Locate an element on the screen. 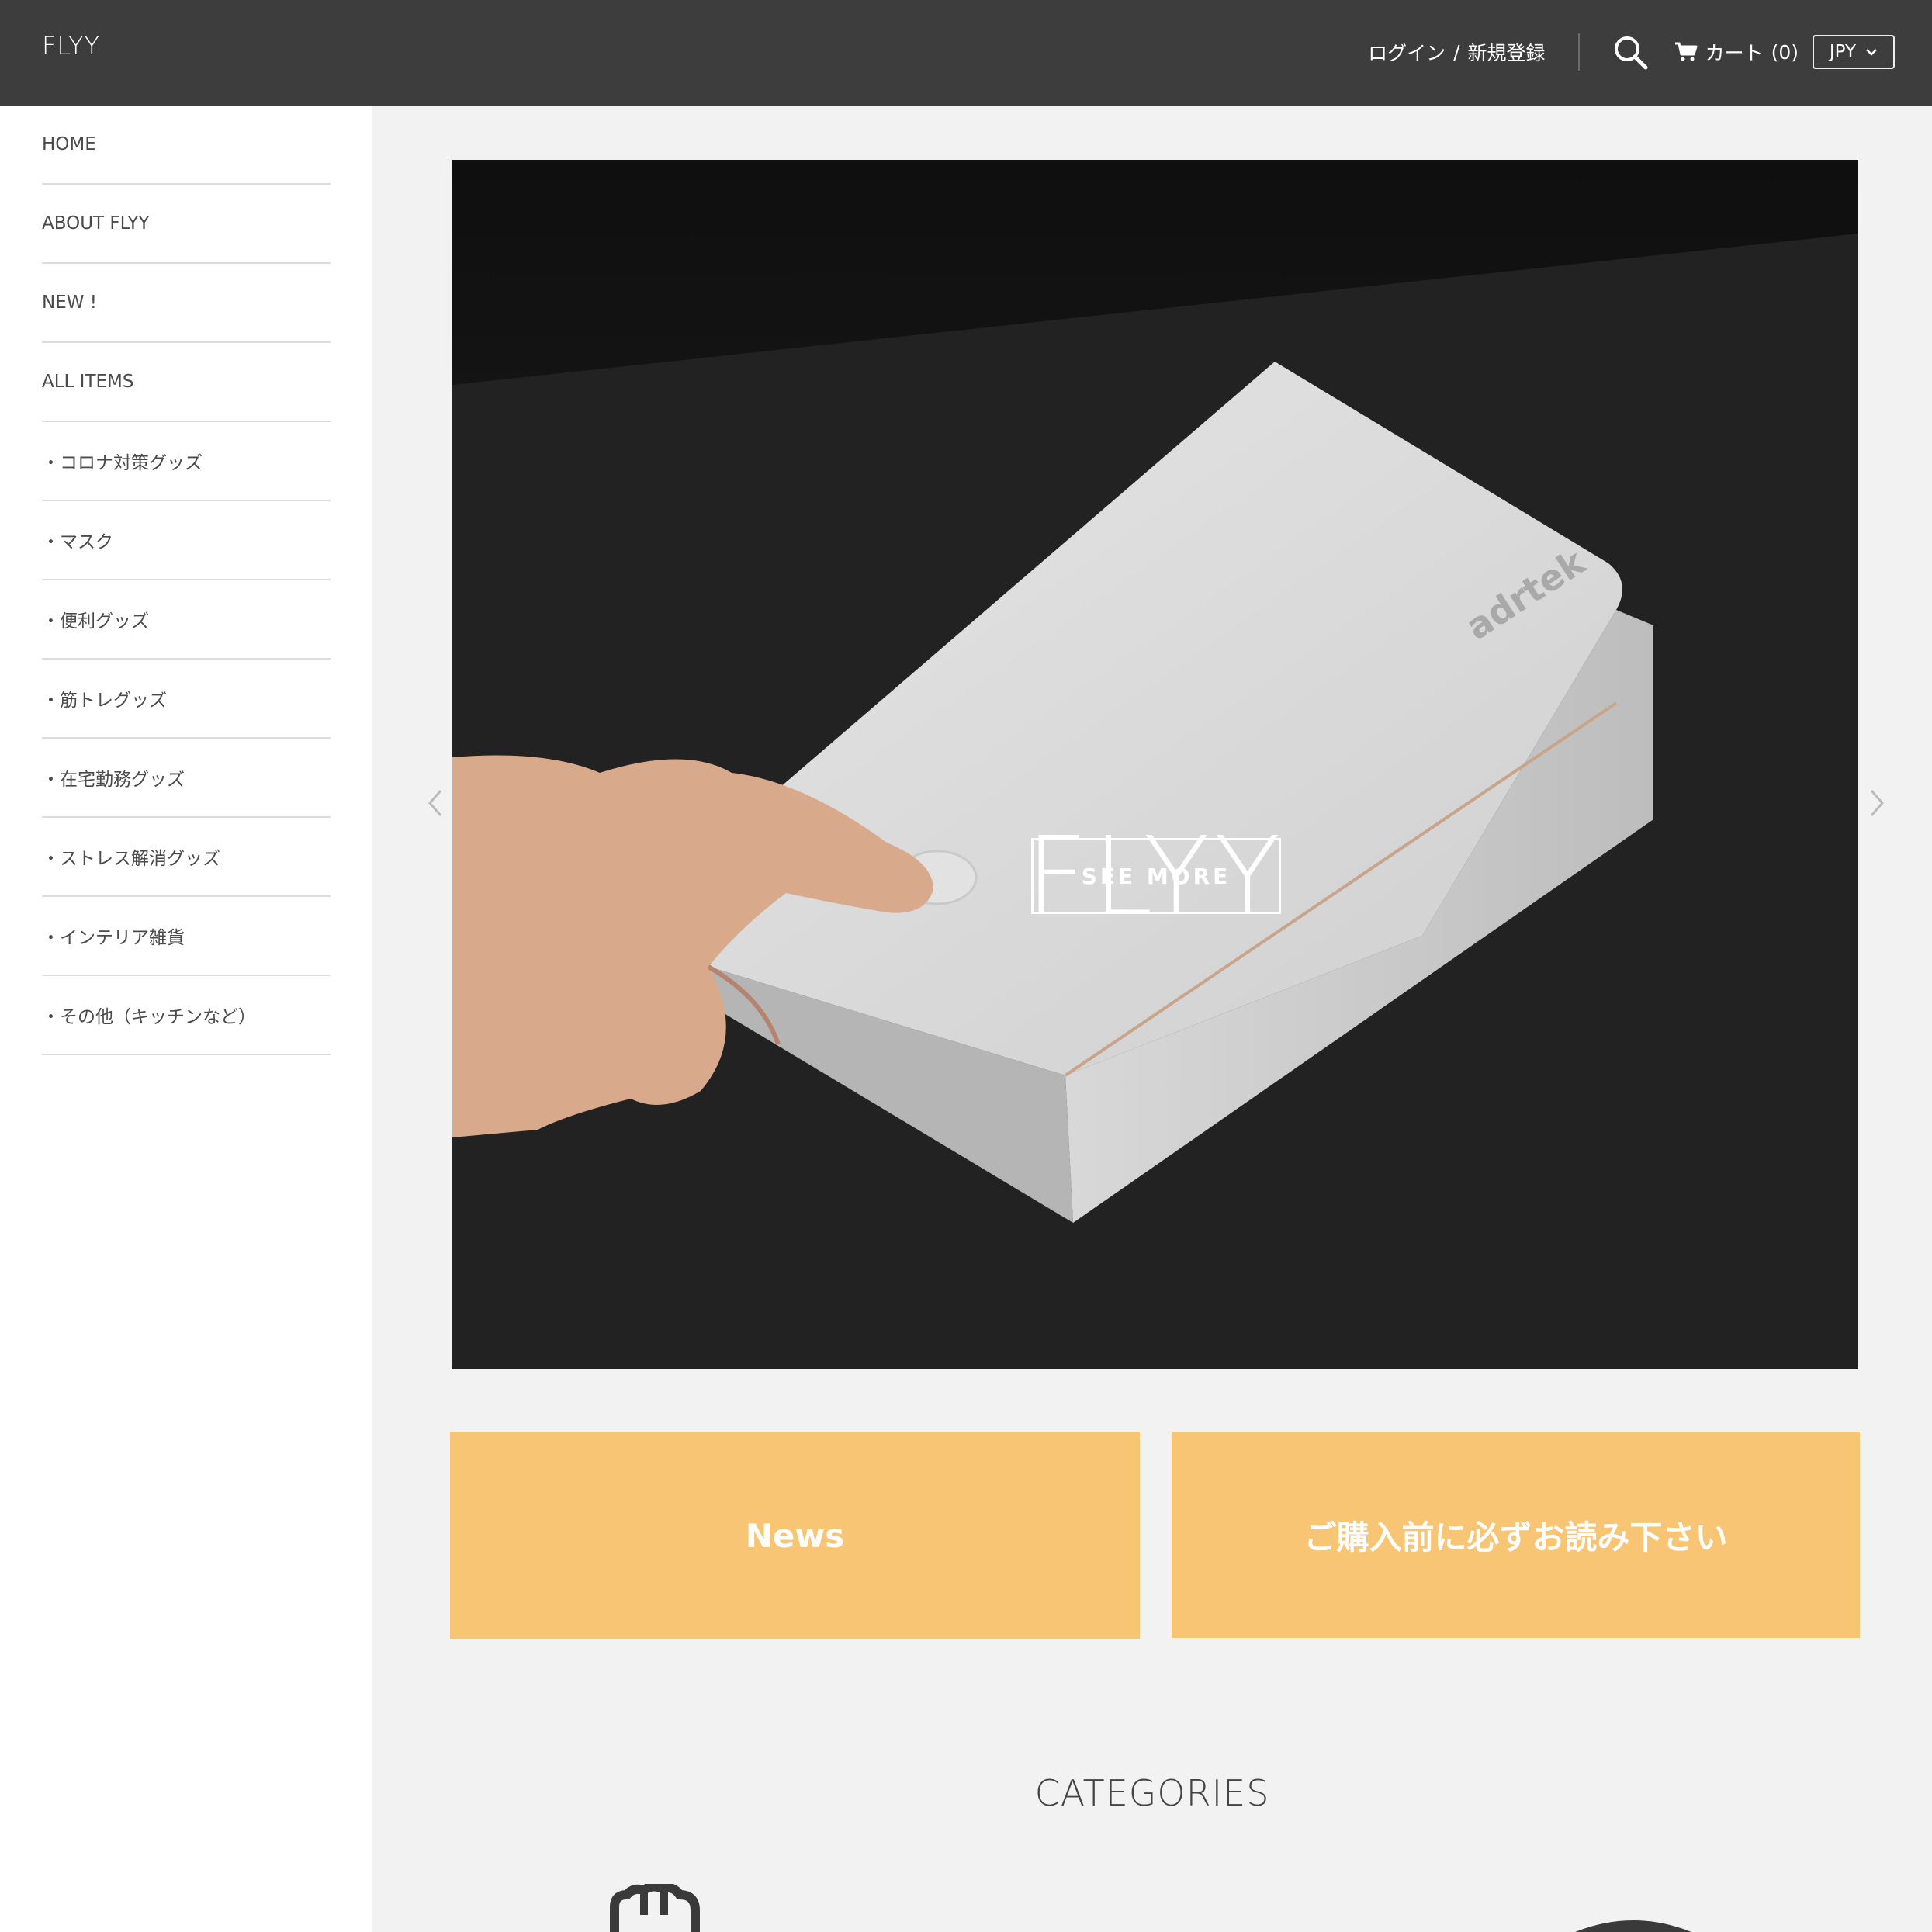 The image size is (1932, 1932). chevron-left-icon is located at coordinates (435, 803).